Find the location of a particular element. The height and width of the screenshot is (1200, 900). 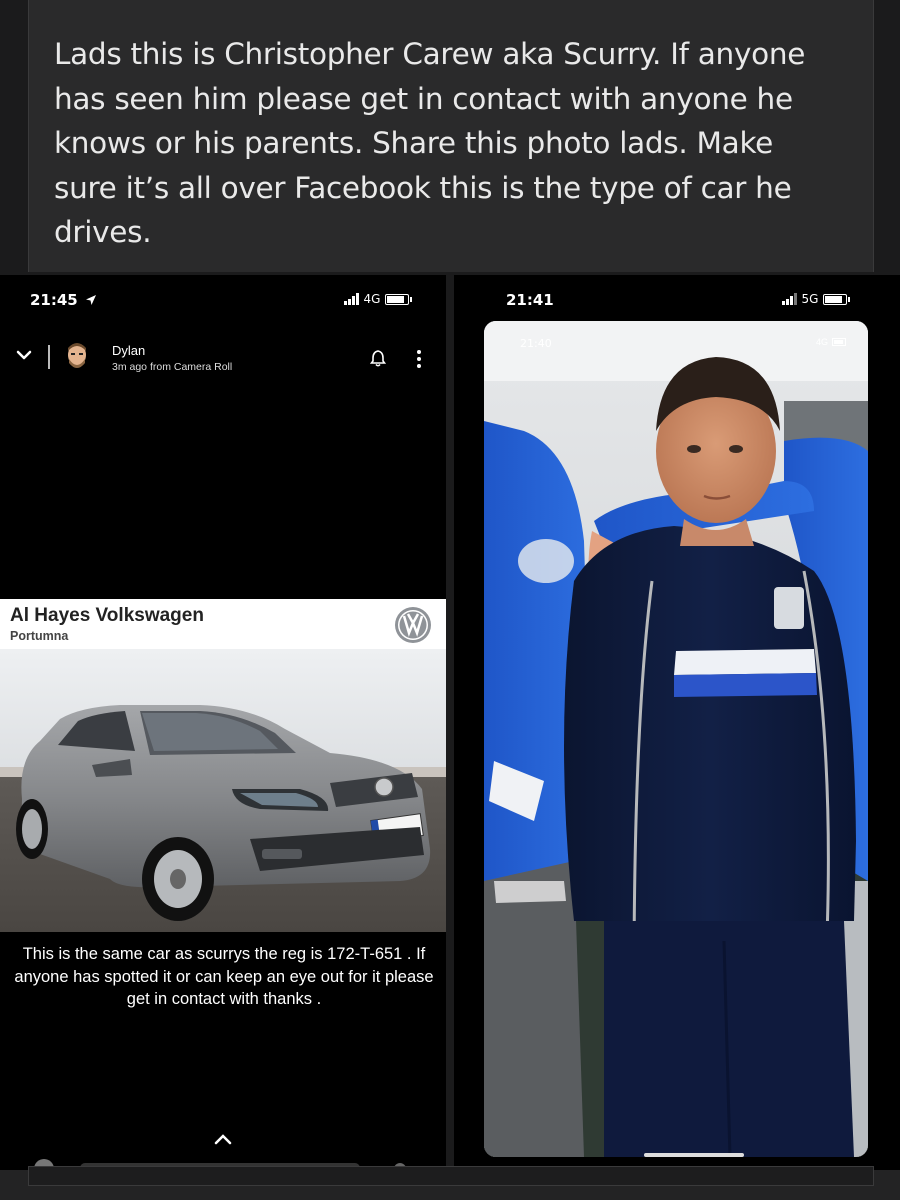

more-icon is located at coordinates (419, 359).